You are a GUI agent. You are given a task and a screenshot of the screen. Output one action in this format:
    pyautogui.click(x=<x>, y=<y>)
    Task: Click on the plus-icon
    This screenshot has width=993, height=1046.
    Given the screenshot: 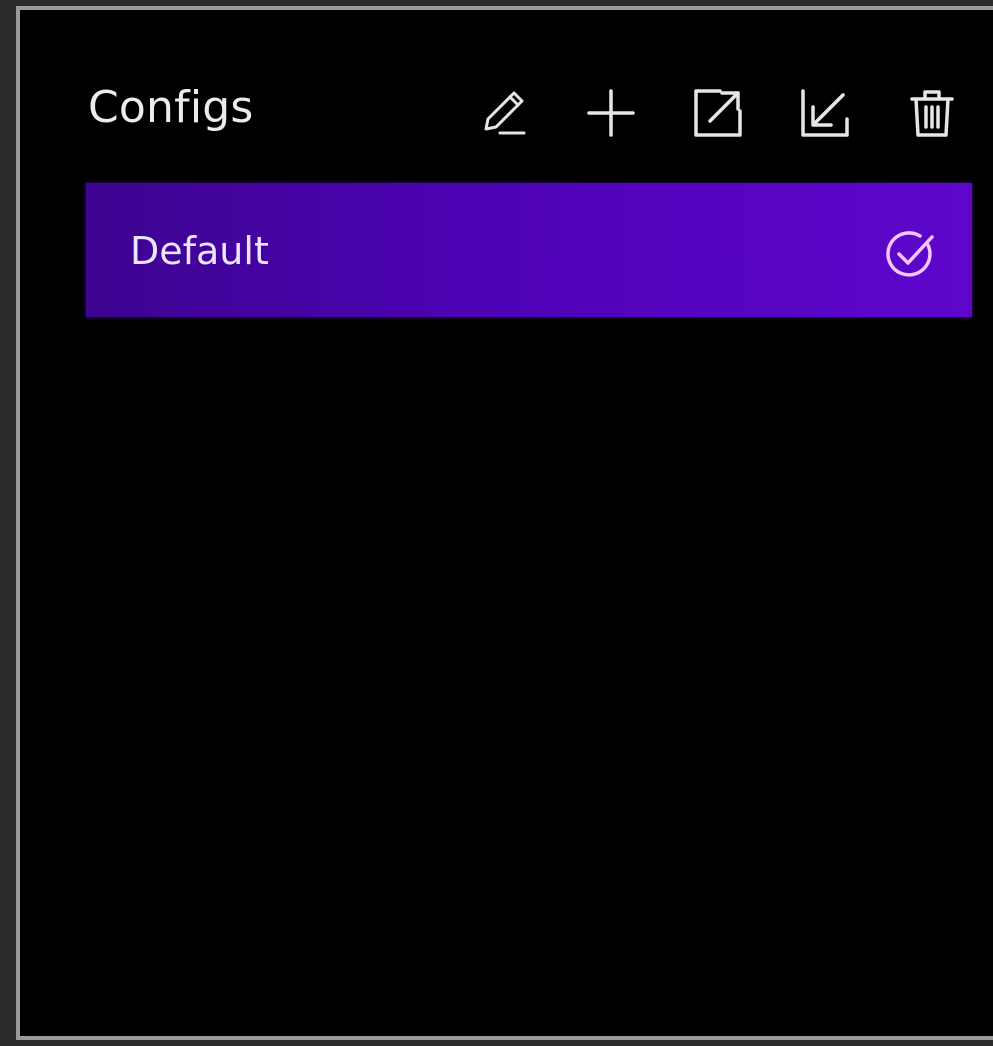 What is the action you would take?
    pyautogui.click(x=611, y=113)
    